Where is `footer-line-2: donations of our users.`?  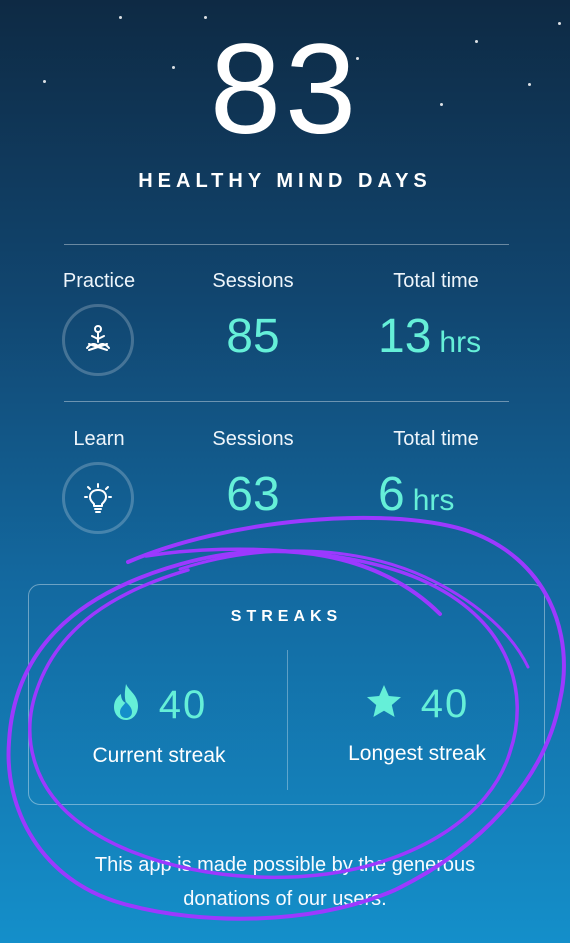 footer-line-2: donations of our users. is located at coordinates (285, 899).